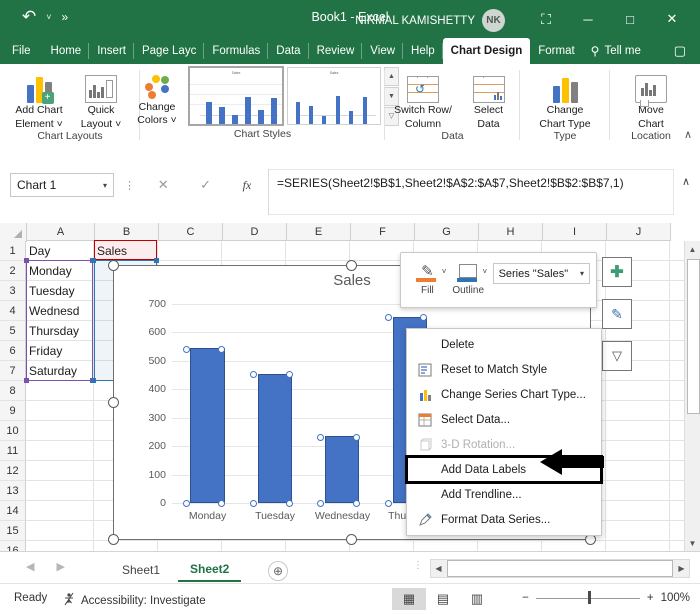 Image resolution: width=700 pixels, height=614 pixels. What do you see at coordinates (13, 331) in the screenshot?
I see `row-header-5: 5` at bounding box center [13, 331].